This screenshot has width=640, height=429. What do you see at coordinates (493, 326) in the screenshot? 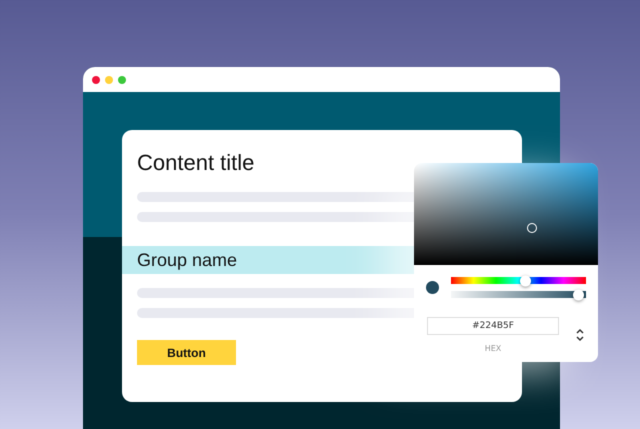
I see `hex-input-field: #224B5F` at bounding box center [493, 326].